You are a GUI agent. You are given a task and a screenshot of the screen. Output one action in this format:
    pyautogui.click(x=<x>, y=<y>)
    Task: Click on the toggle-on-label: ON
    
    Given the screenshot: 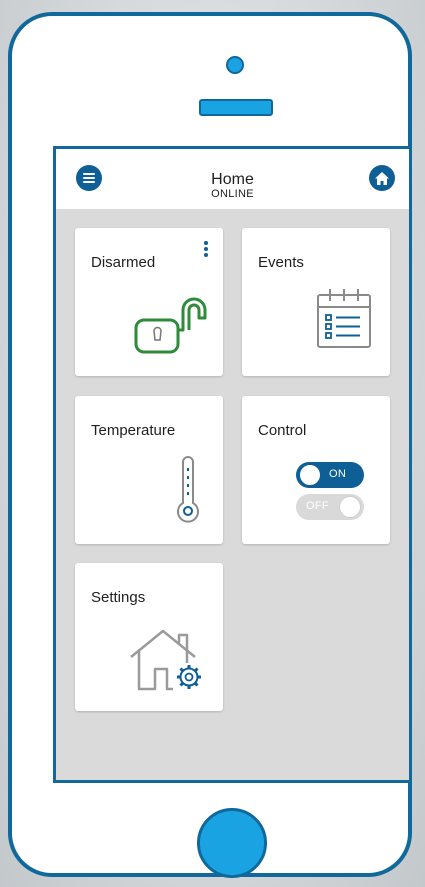 What is the action you would take?
    pyautogui.click(x=338, y=474)
    